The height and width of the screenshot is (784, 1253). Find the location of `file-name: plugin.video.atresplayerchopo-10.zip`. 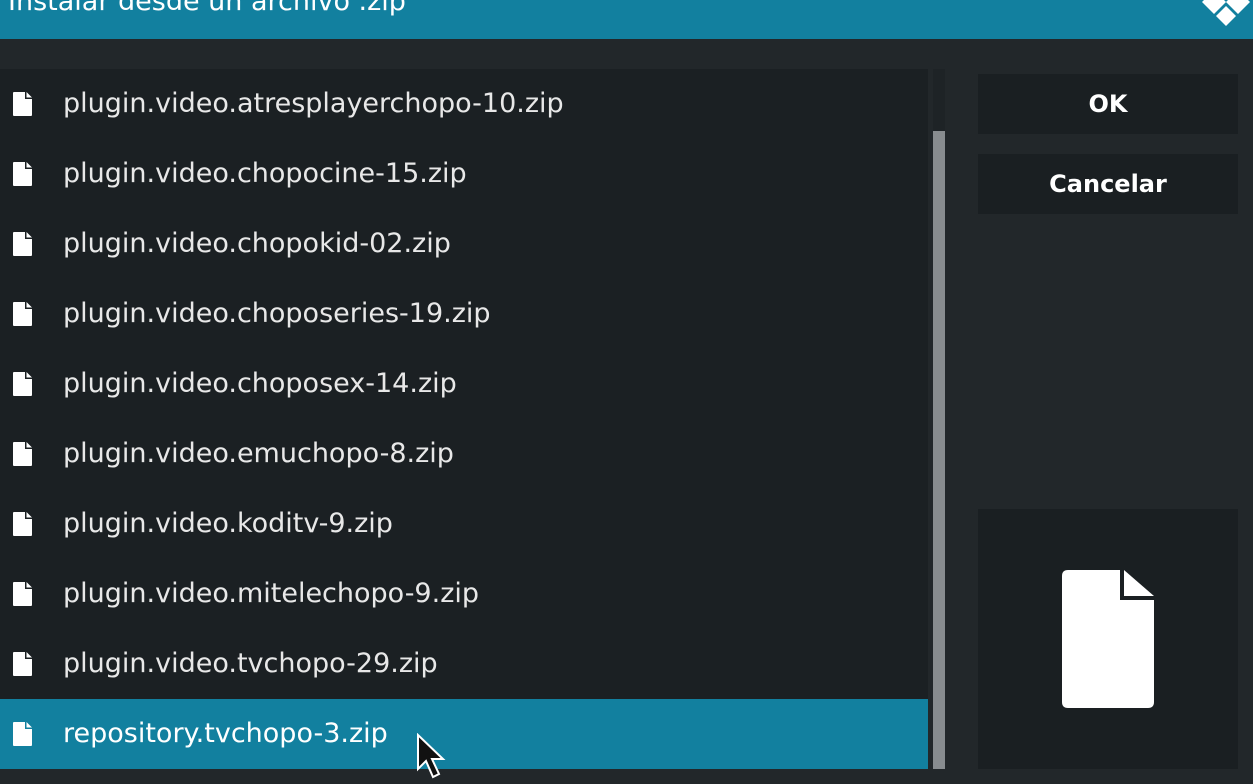

file-name: plugin.video.atresplayerchopo-10.zip is located at coordinates (313, 103).